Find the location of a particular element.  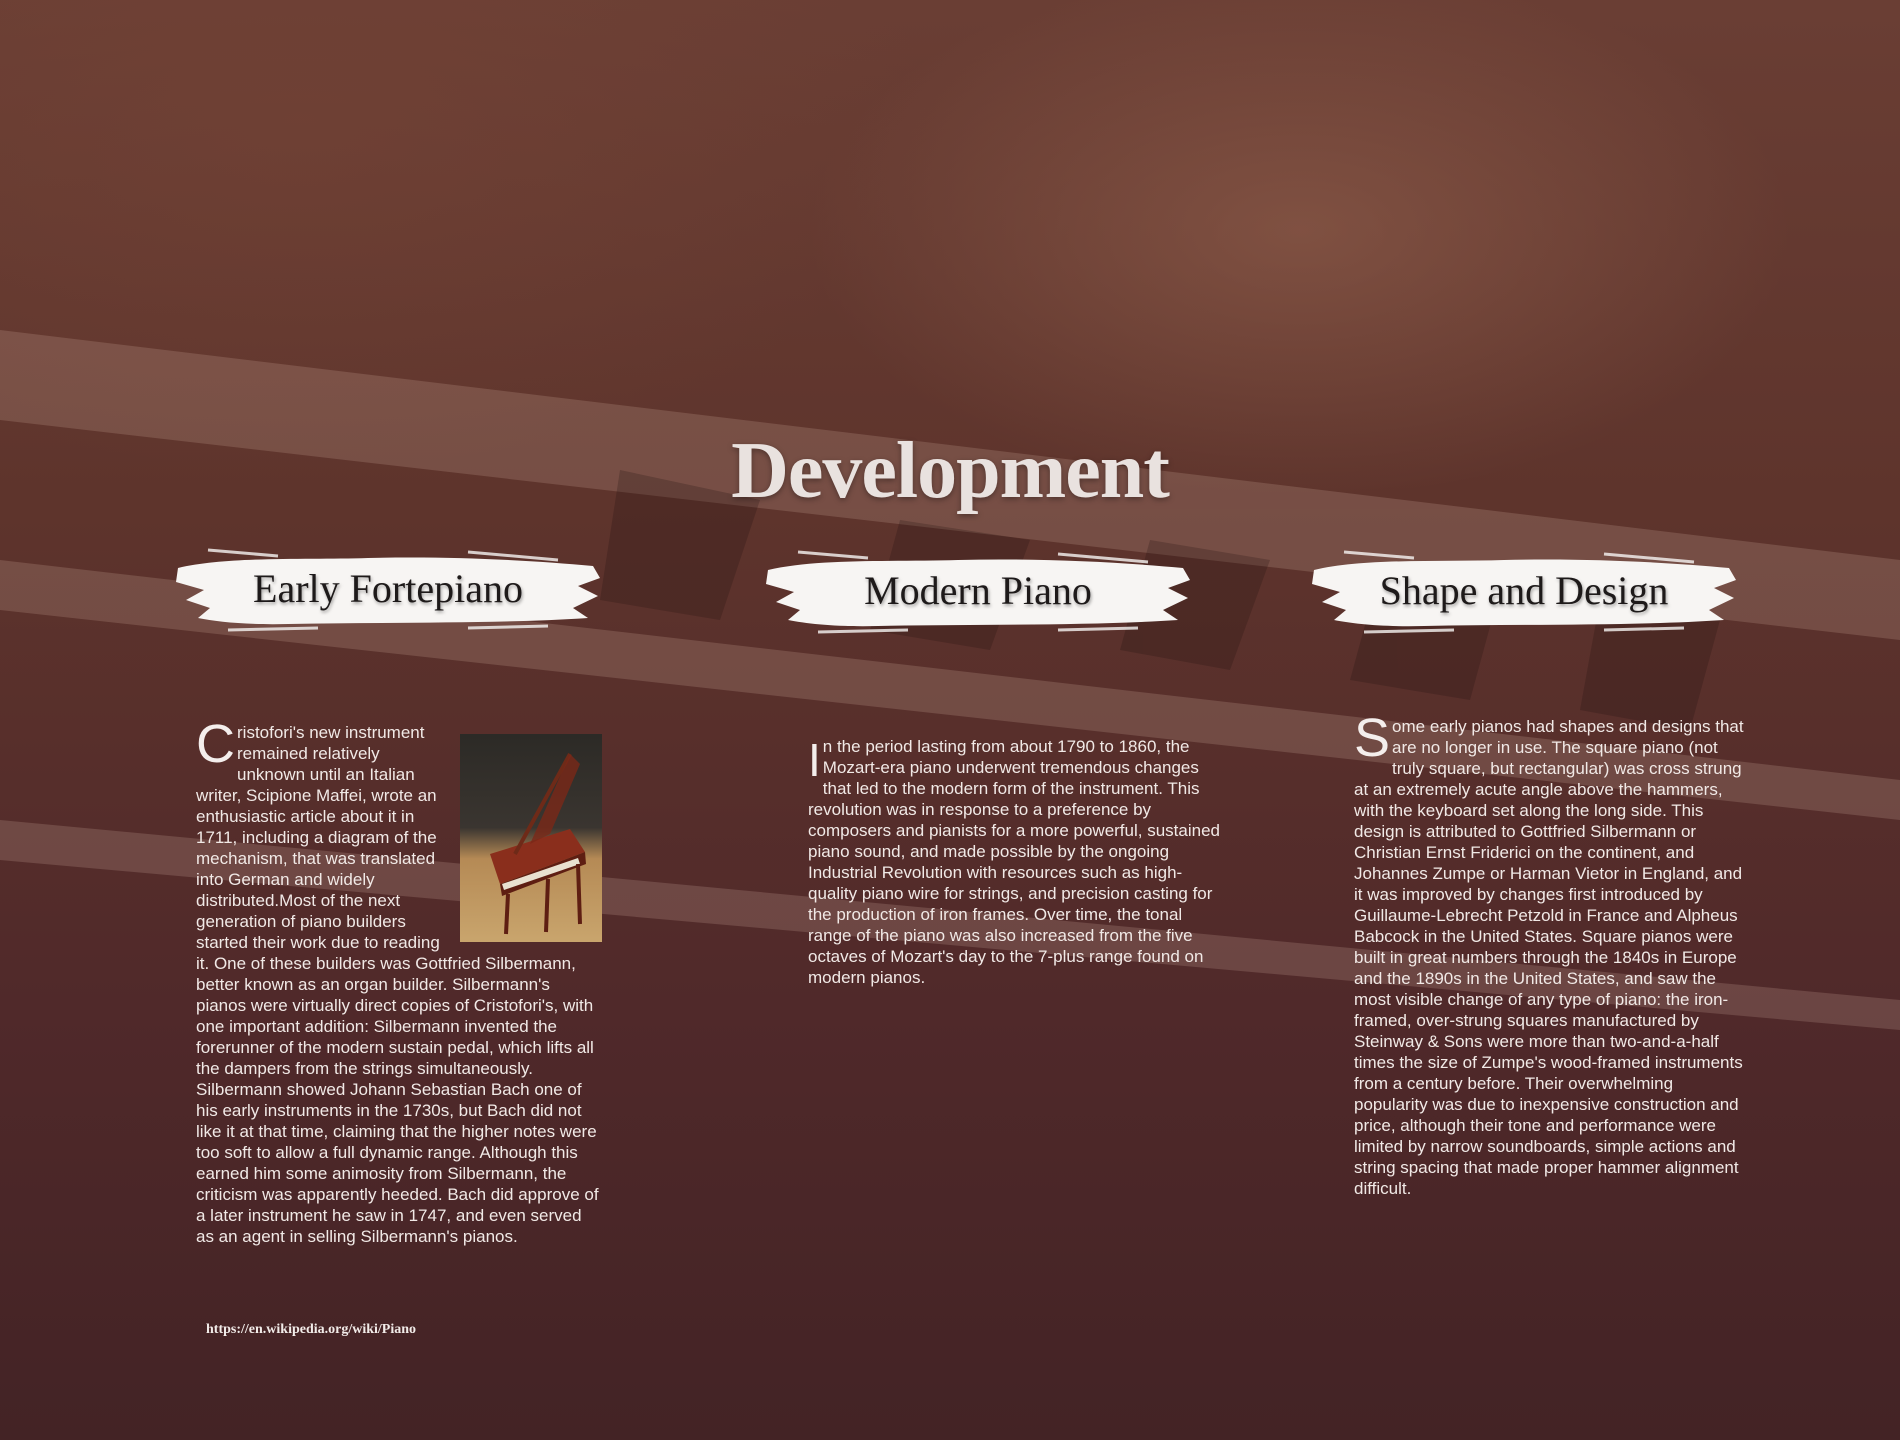

banner-modern-piano: Modern Piano is located at coordinates (978, 590).